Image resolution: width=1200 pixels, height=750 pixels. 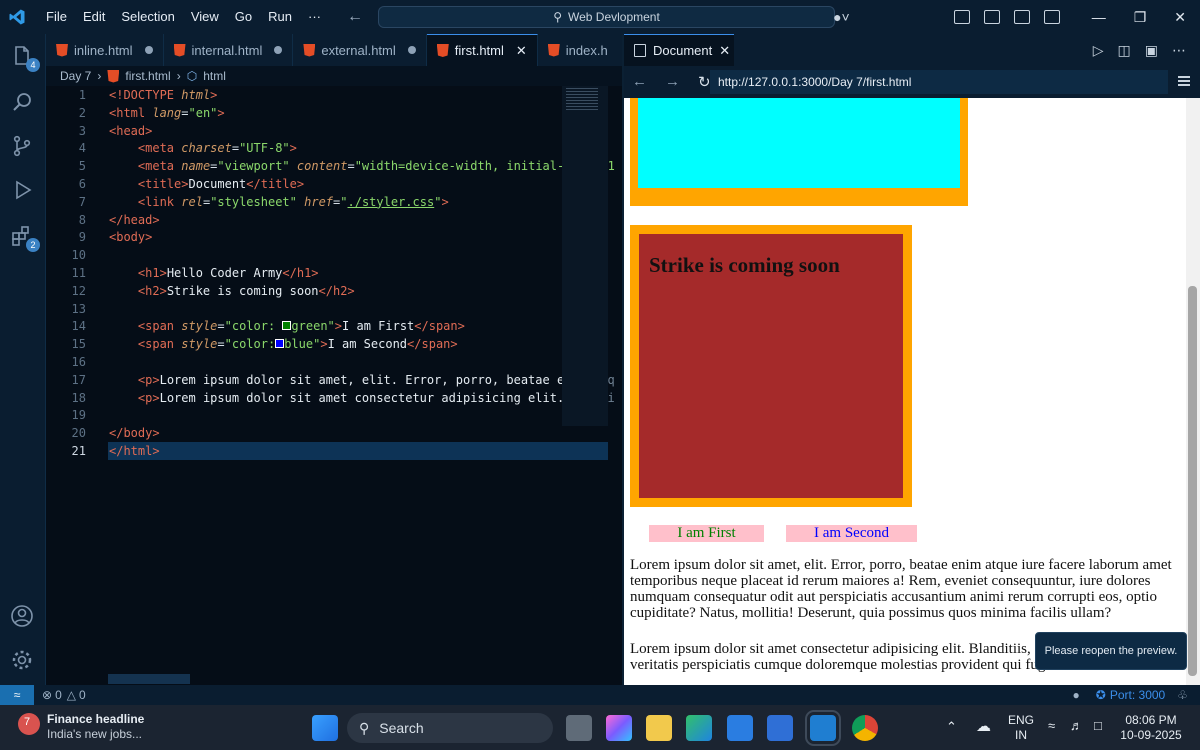 I want to click on menu-more: ···, so click(x=314, y=17).